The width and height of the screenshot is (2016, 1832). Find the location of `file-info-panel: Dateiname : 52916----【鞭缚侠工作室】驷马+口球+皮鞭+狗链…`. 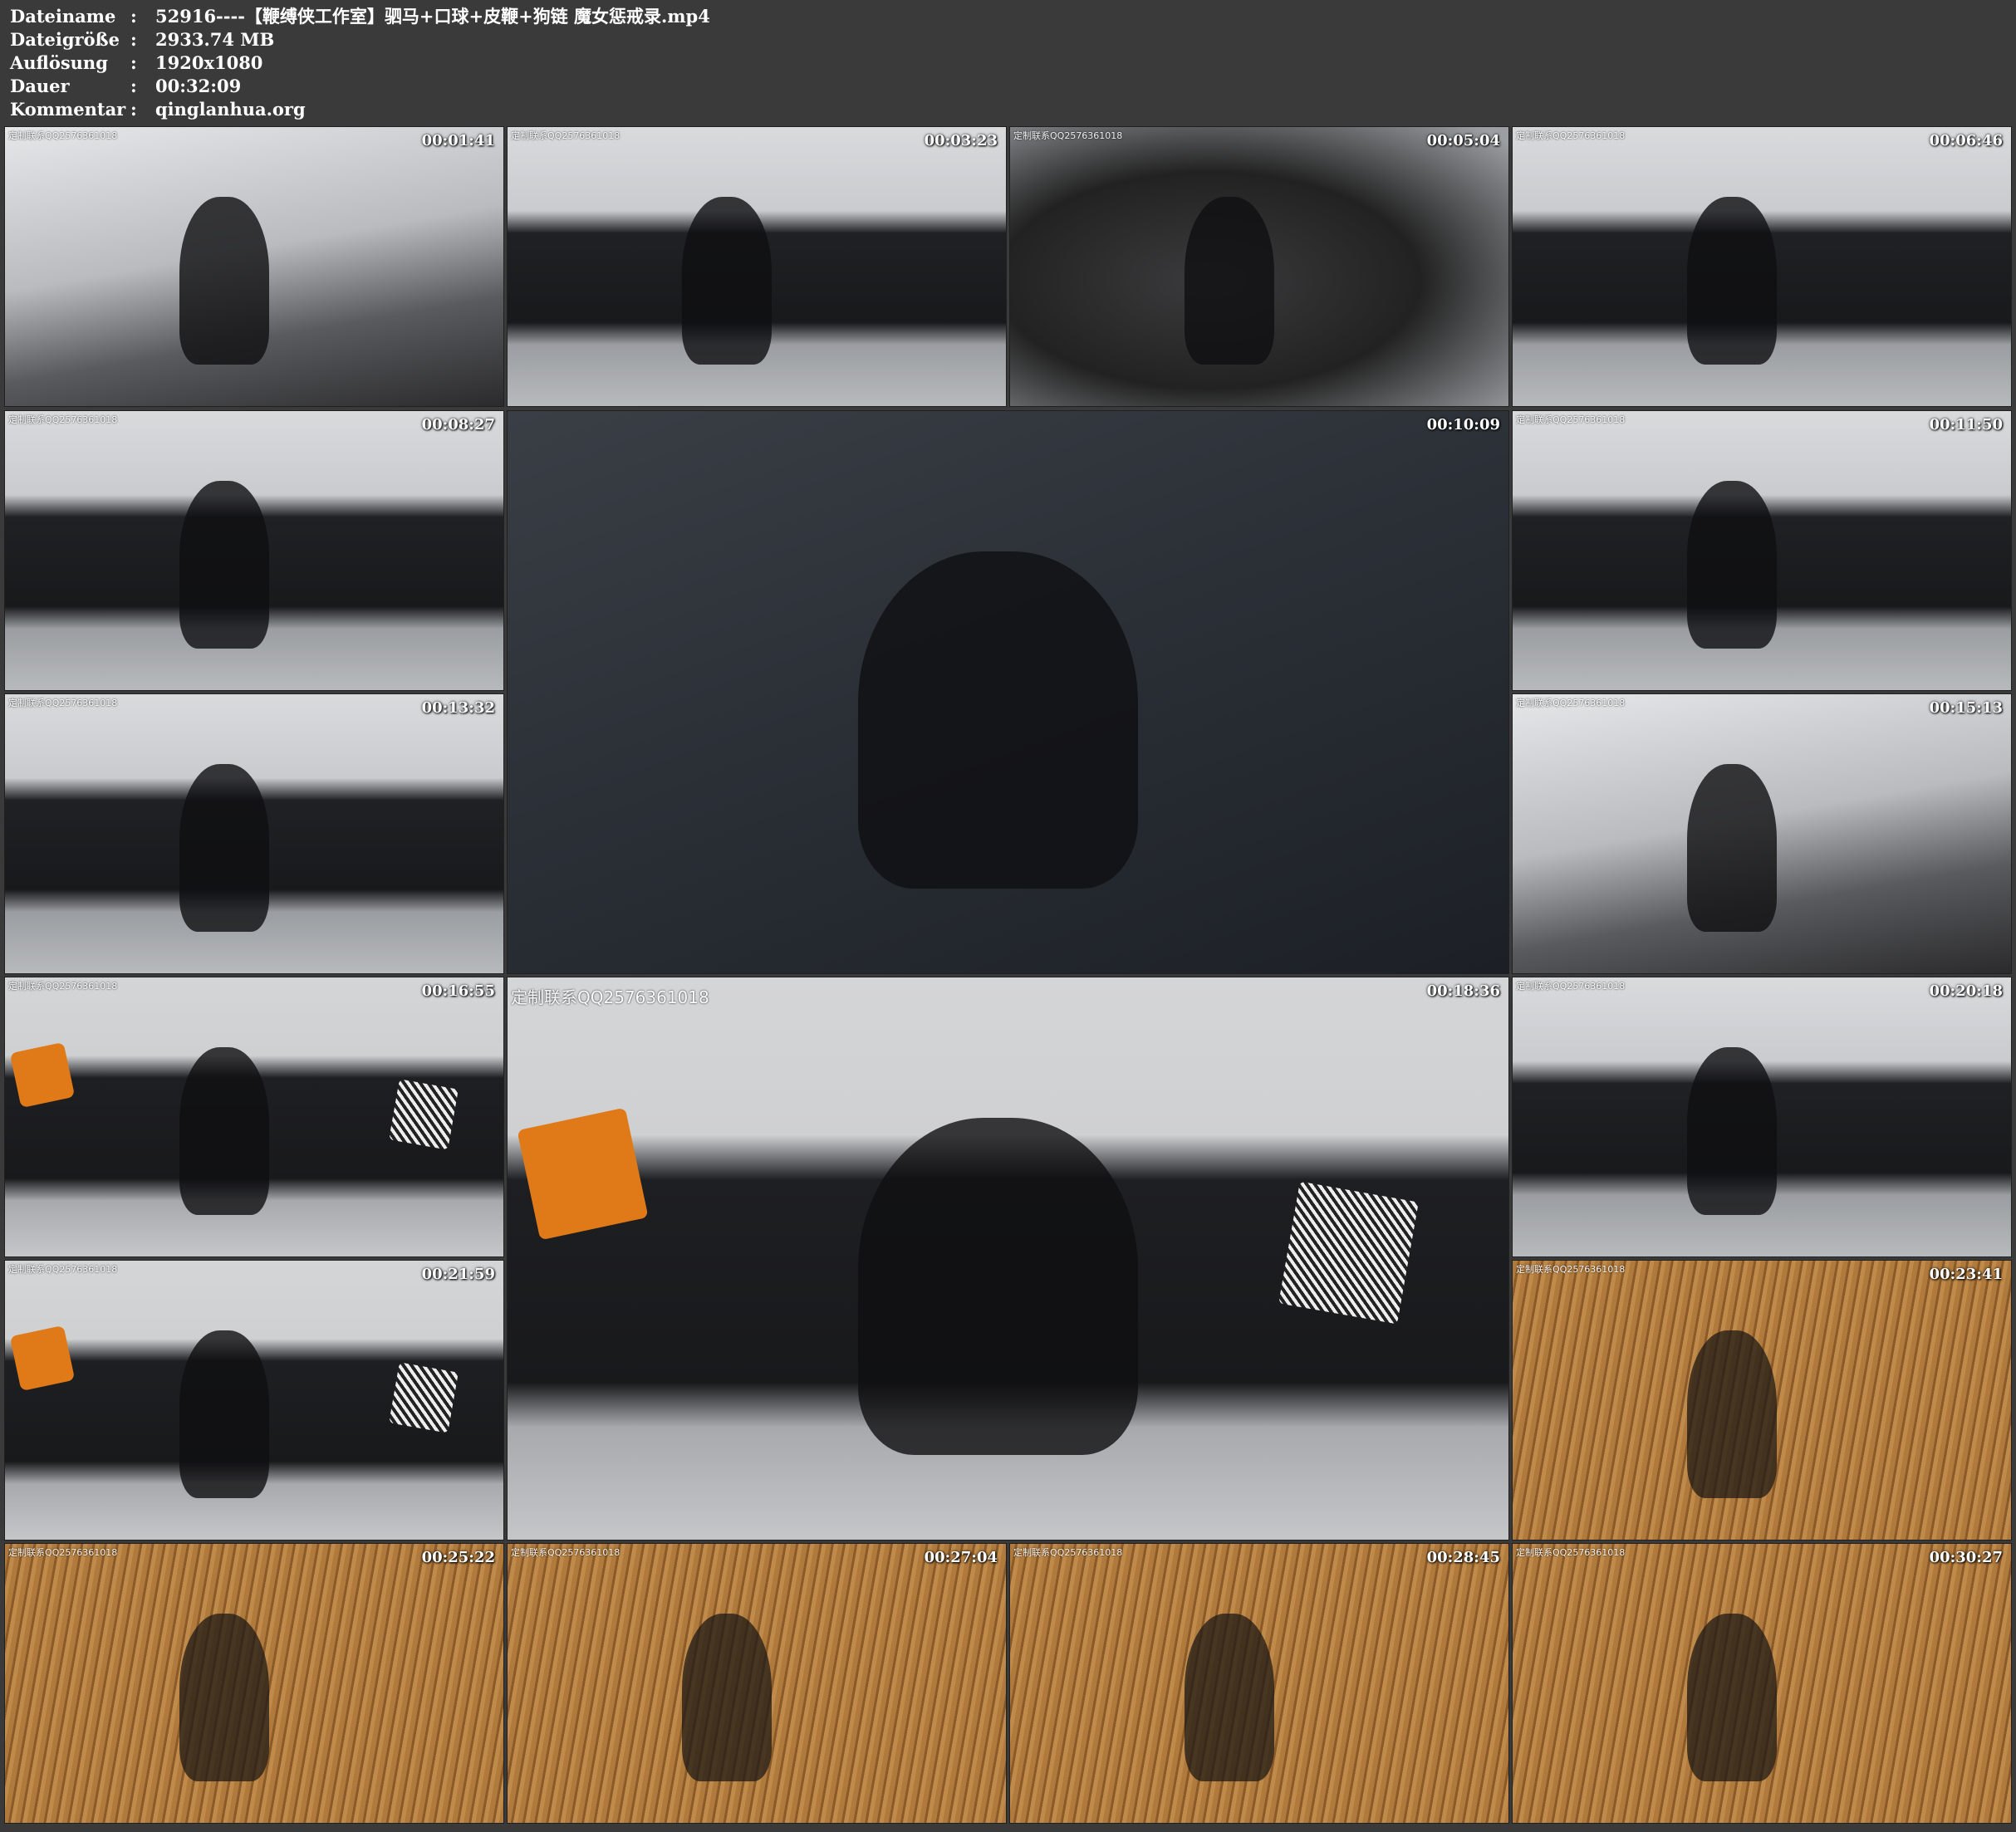

file-info-panel: Dateiname : 52916----【鞭缚侠工作室】驷马+口球+皮鞭+狗链… is located at coordinates (360, 63).